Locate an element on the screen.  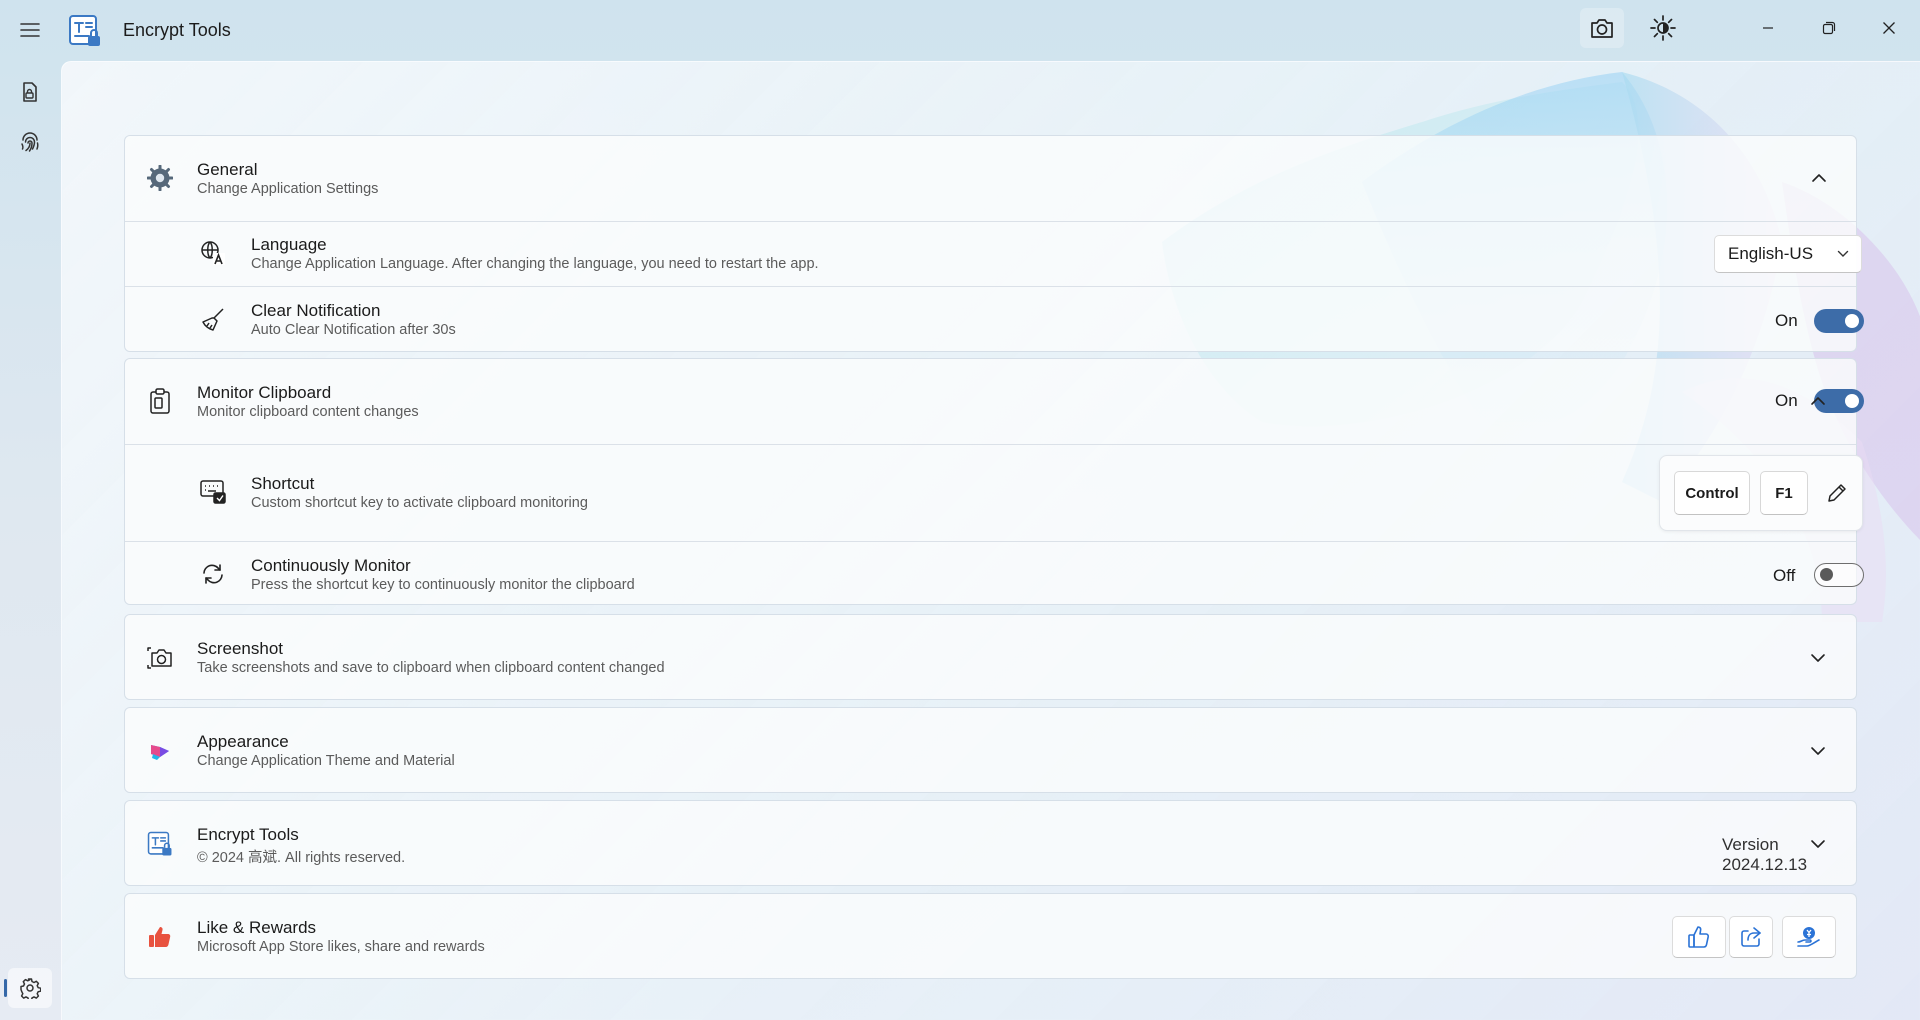
reward-icon is located at coordinates (1808, 937).